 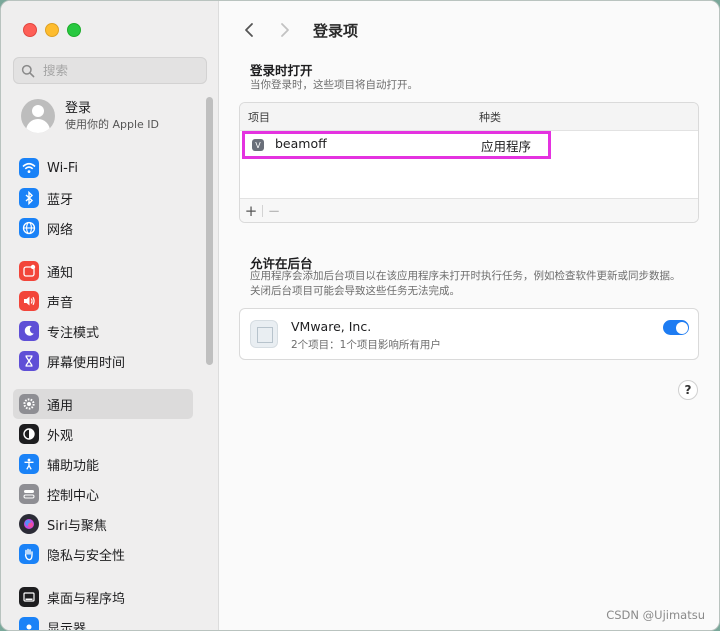 What do you see at coordinates (29, 597) in the screenshot?
I see `dock-icon` at bounding box center [29, 597].